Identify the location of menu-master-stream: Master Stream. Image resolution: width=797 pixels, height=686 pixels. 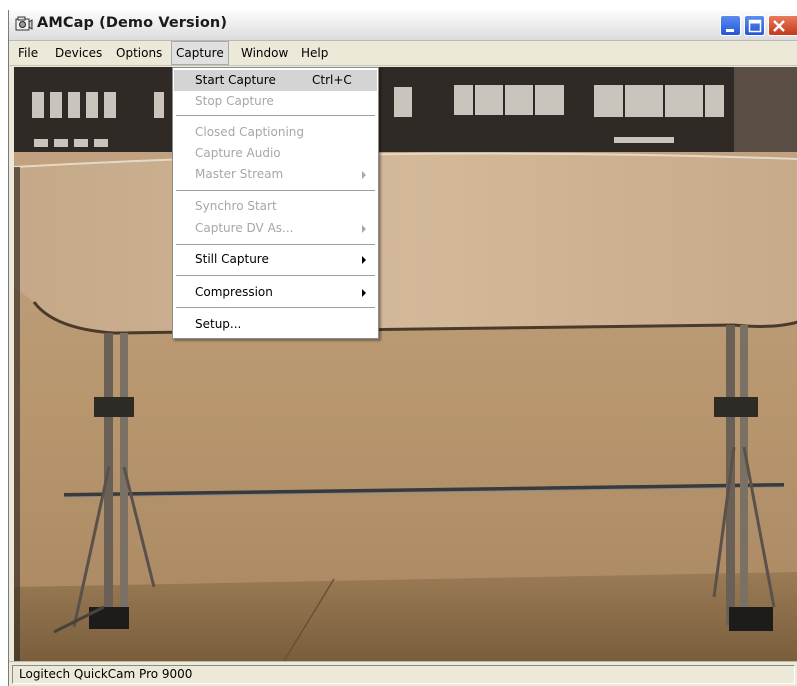
(275, 174).